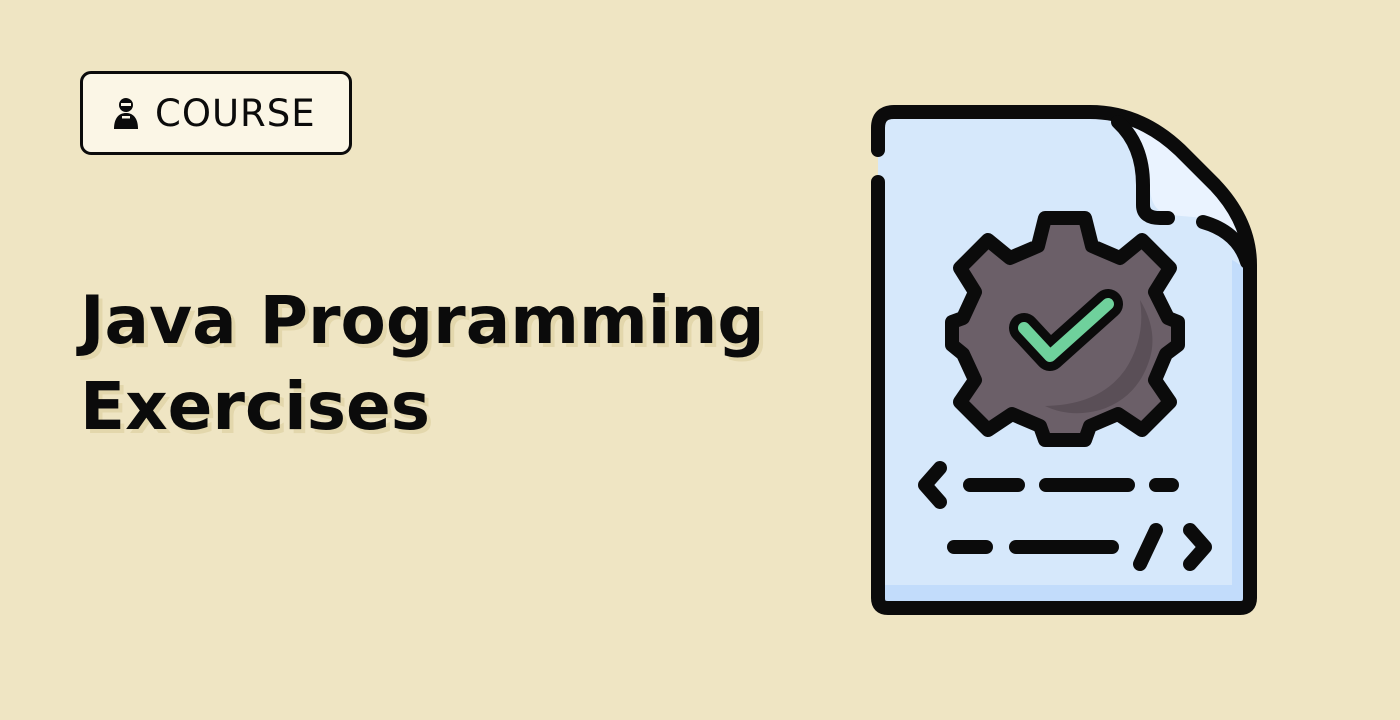  What do you see at coordinates (126, 113) in the screenshot?
I see `student-icon` at bounding box center [126, 113].